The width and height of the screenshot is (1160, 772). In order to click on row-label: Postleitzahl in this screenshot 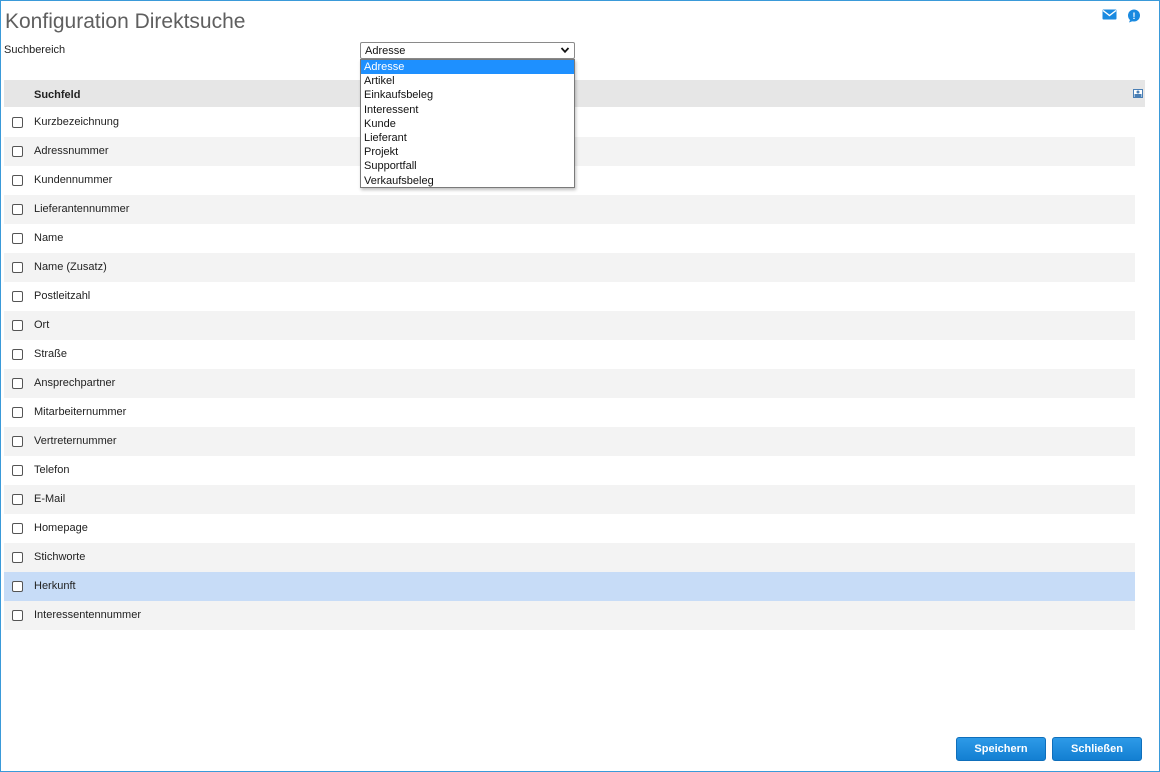, I will do `click(62, 296)`.